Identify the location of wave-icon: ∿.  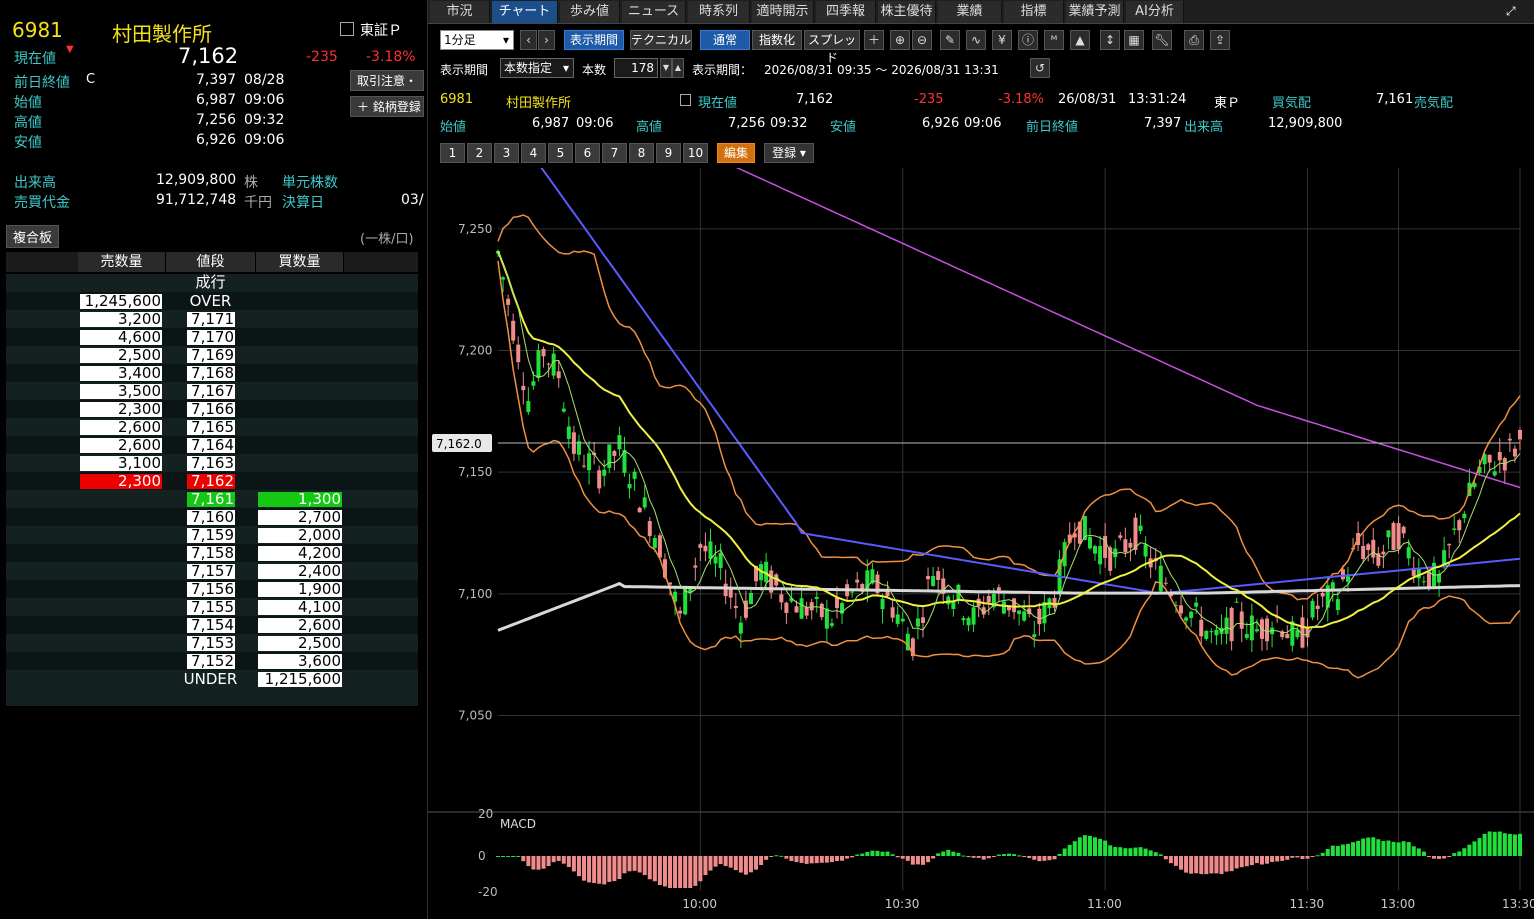
(976, 40).